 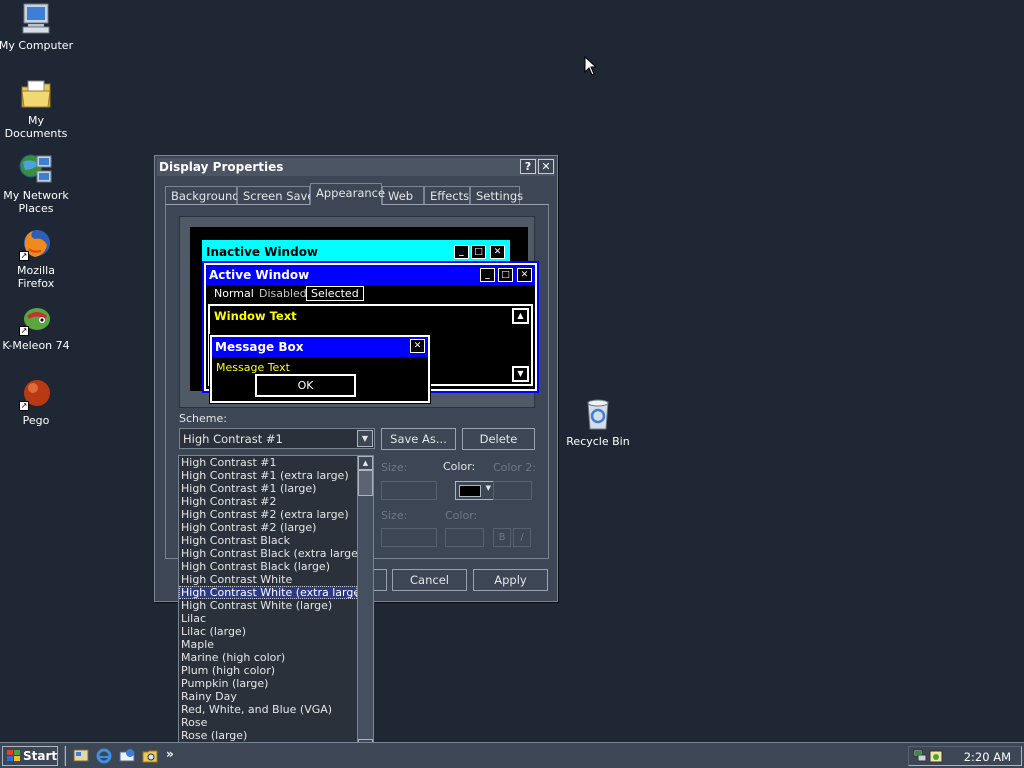 What do you see at coordinates (496, 195) in the screenshot?
I see `tab-settings: Settings` at bounding box center [496, 195].